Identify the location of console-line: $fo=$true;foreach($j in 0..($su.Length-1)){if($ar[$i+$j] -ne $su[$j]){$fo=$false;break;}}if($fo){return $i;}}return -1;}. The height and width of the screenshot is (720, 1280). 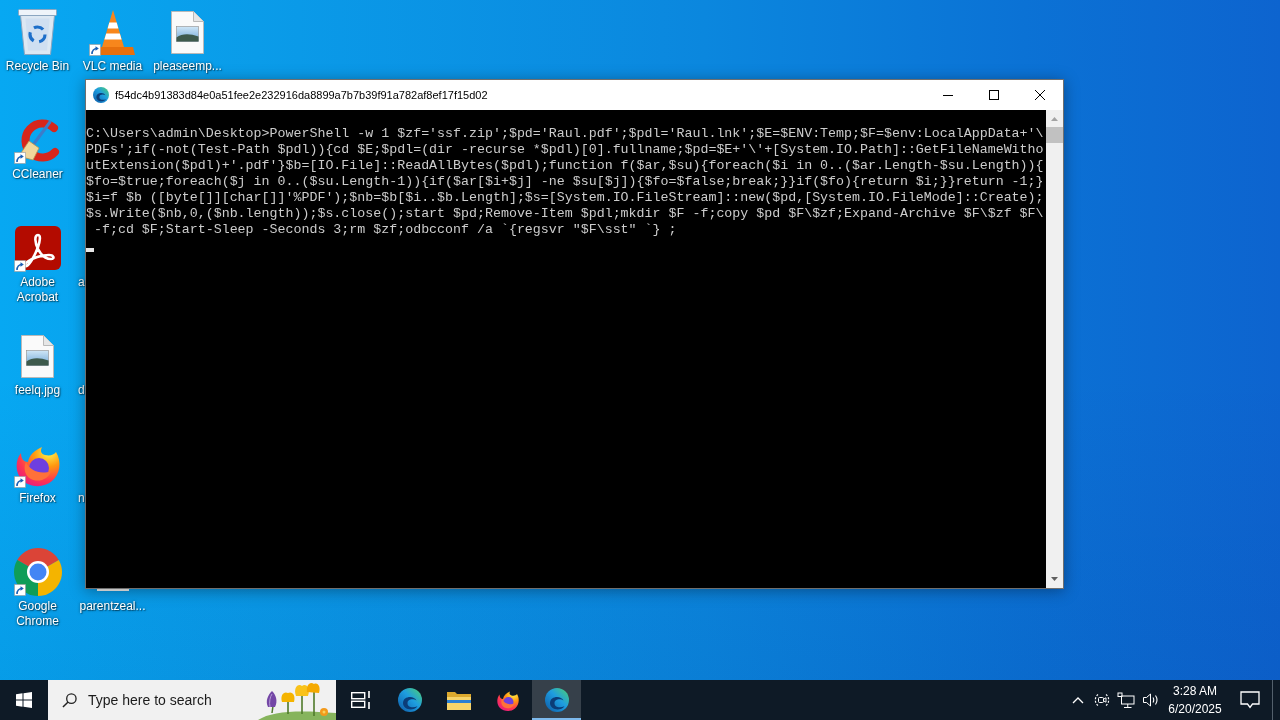
(565, 182).